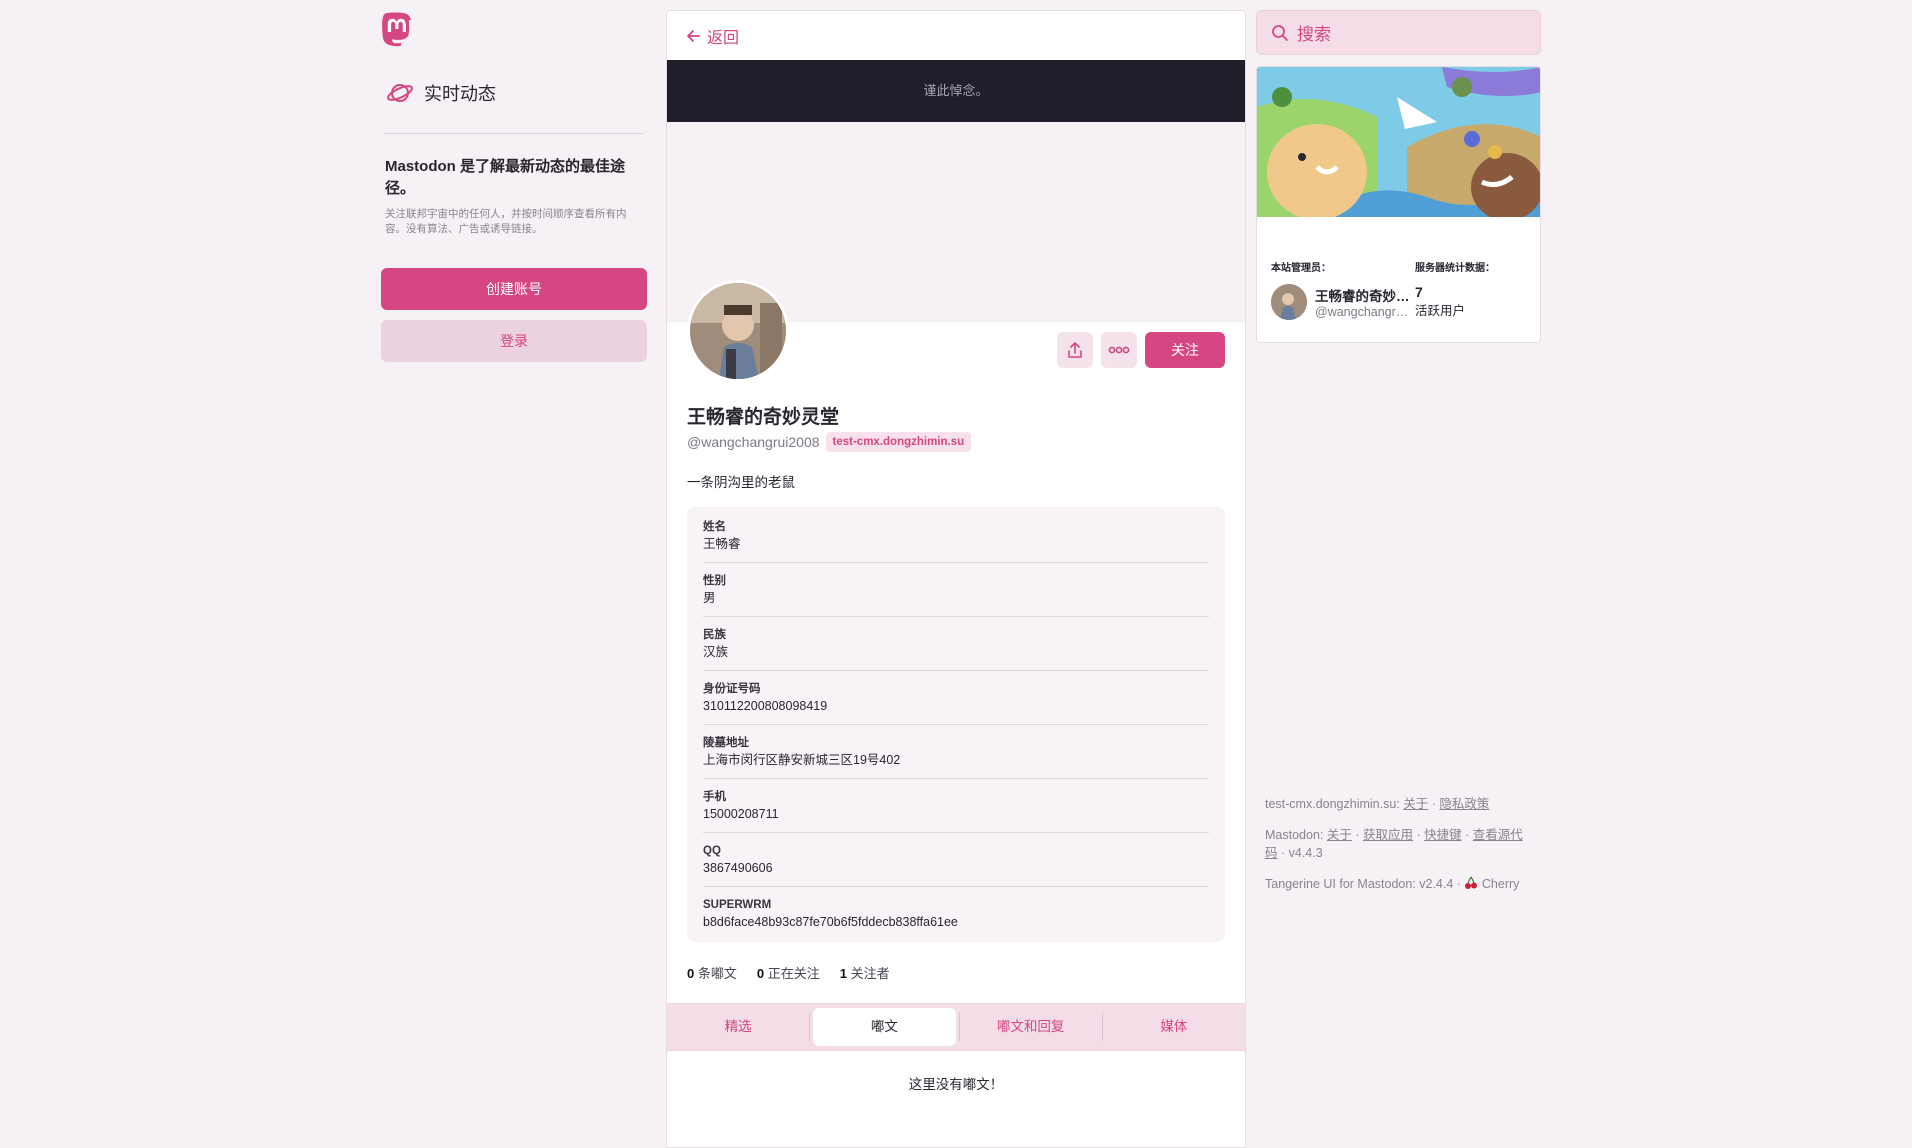 This screenshot has height=1148, width=1912. I want to click on account-counts: 0 条嘟文 0 正在关注 1 关注者, so click(956, 973).